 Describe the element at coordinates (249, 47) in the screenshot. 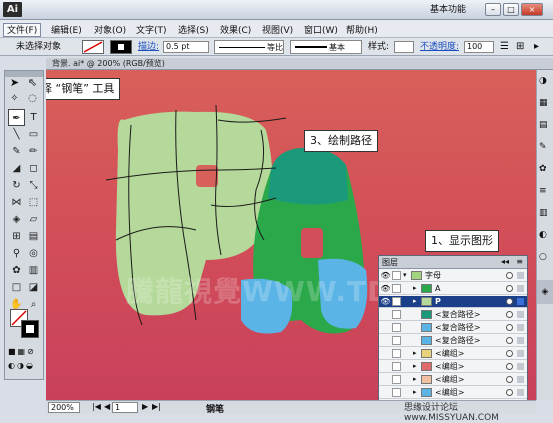

I see `variable-width-profile: 等比` at that location.